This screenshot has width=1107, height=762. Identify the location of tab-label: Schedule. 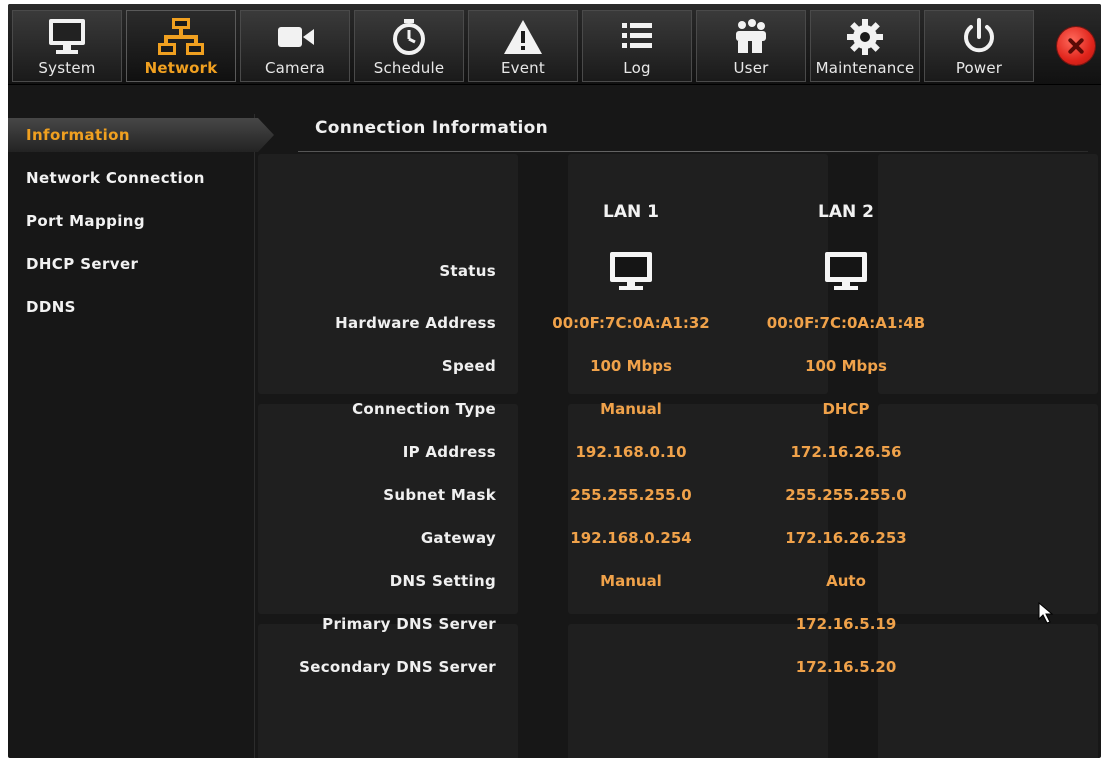
(409, 68).